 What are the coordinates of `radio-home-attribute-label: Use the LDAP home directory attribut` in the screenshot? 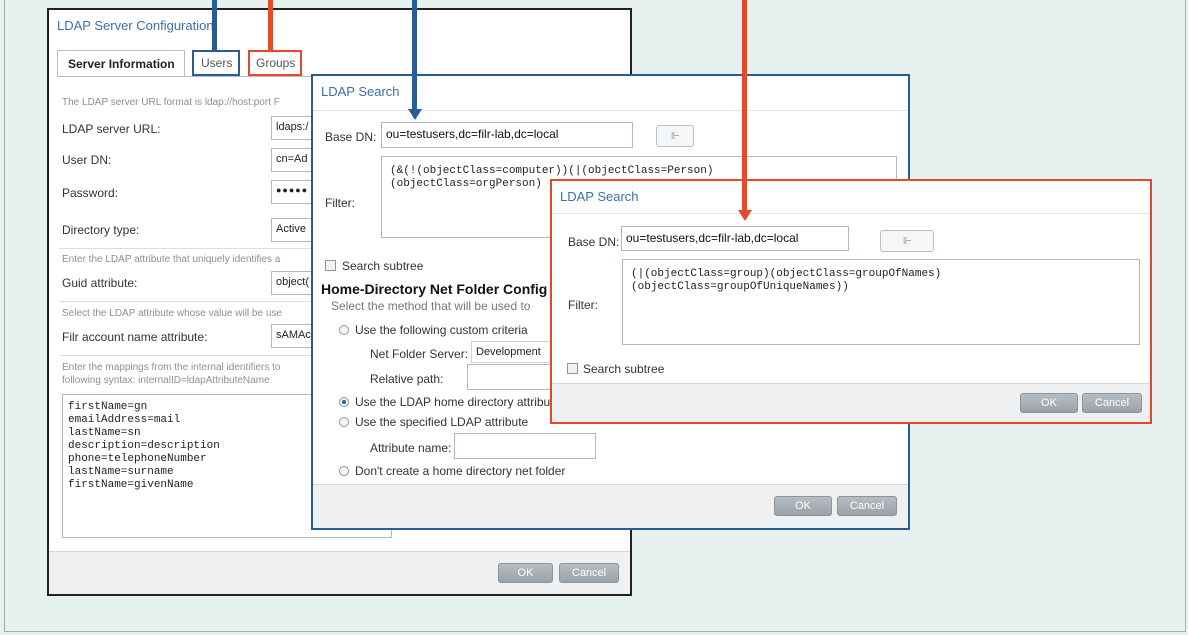 It's located at (454, 402).